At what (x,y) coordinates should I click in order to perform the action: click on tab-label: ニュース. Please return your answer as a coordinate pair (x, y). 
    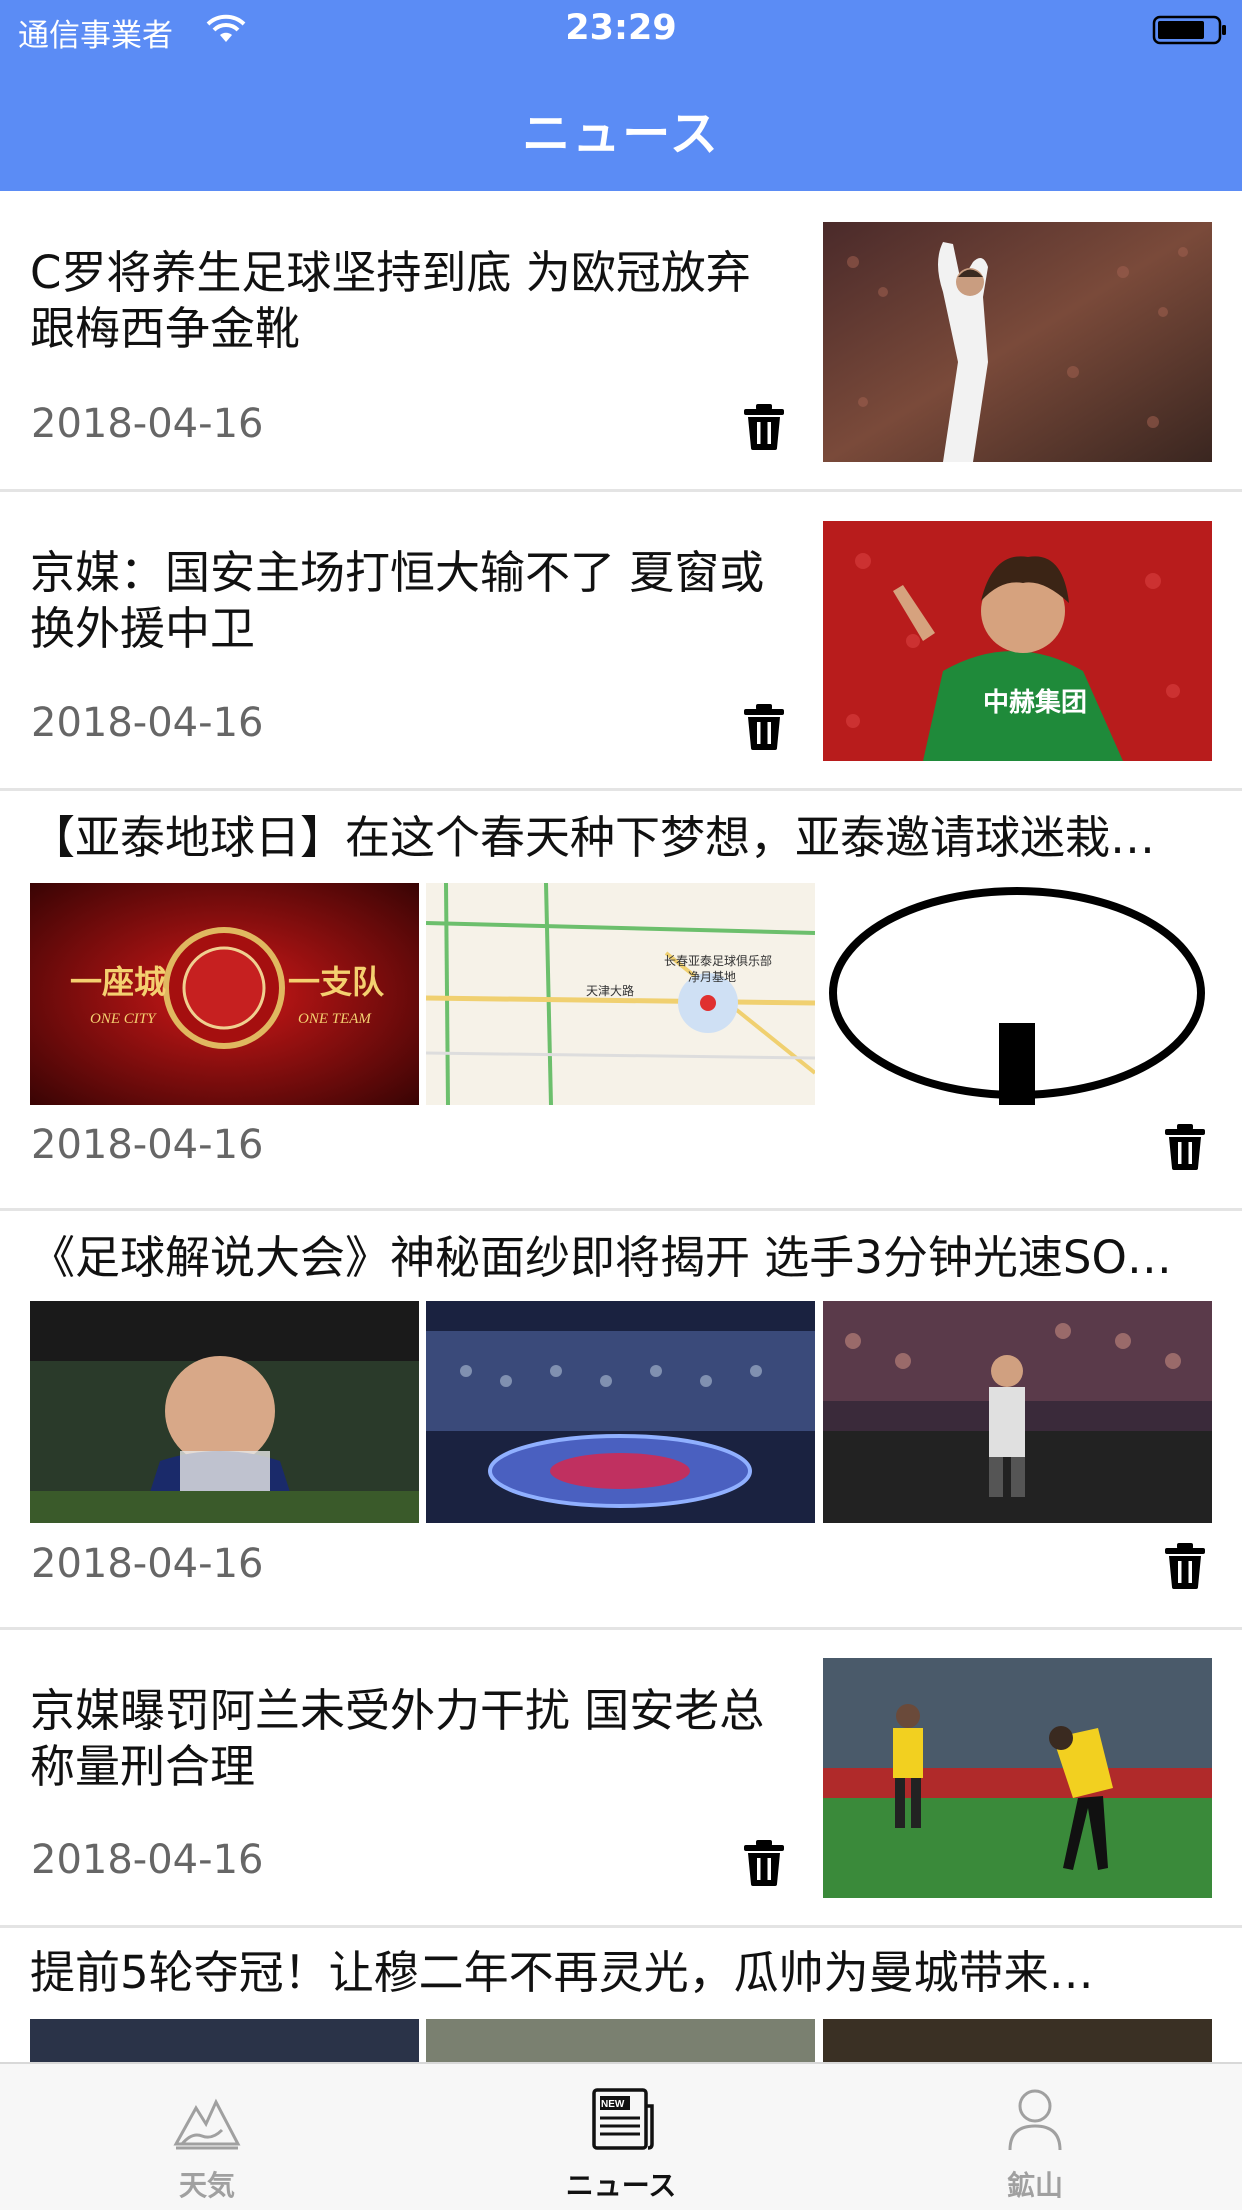
    Looking at the image, I should click on (621, 2185).